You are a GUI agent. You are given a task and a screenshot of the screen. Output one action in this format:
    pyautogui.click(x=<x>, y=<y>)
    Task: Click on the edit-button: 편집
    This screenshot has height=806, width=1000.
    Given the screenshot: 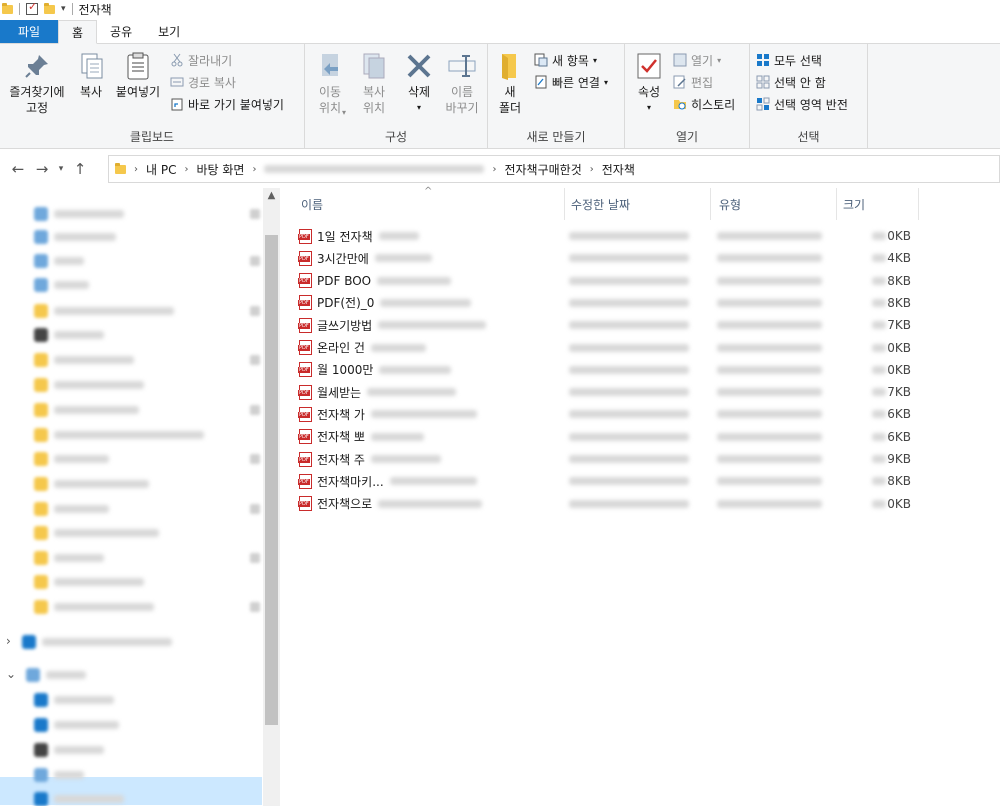 What is the action you would take?
    pyautogui.click(x=693, y=82)
    